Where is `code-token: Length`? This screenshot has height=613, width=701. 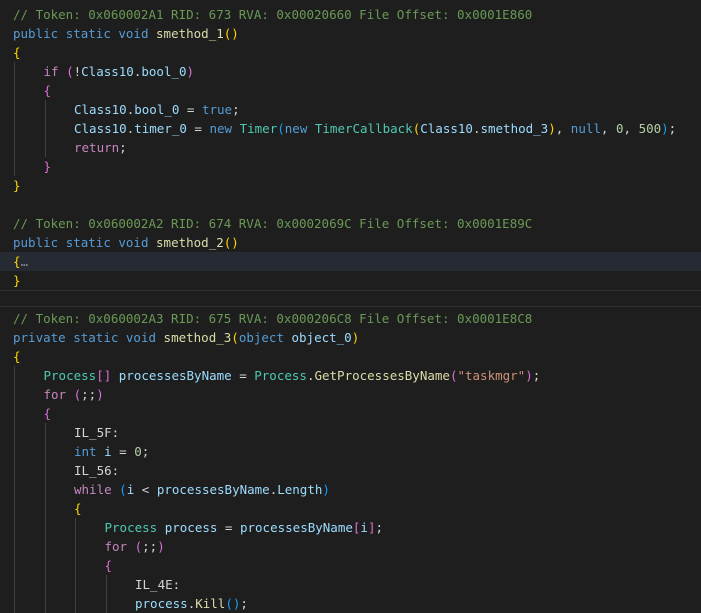 code-token: Length is located at coordinates (300, 489).